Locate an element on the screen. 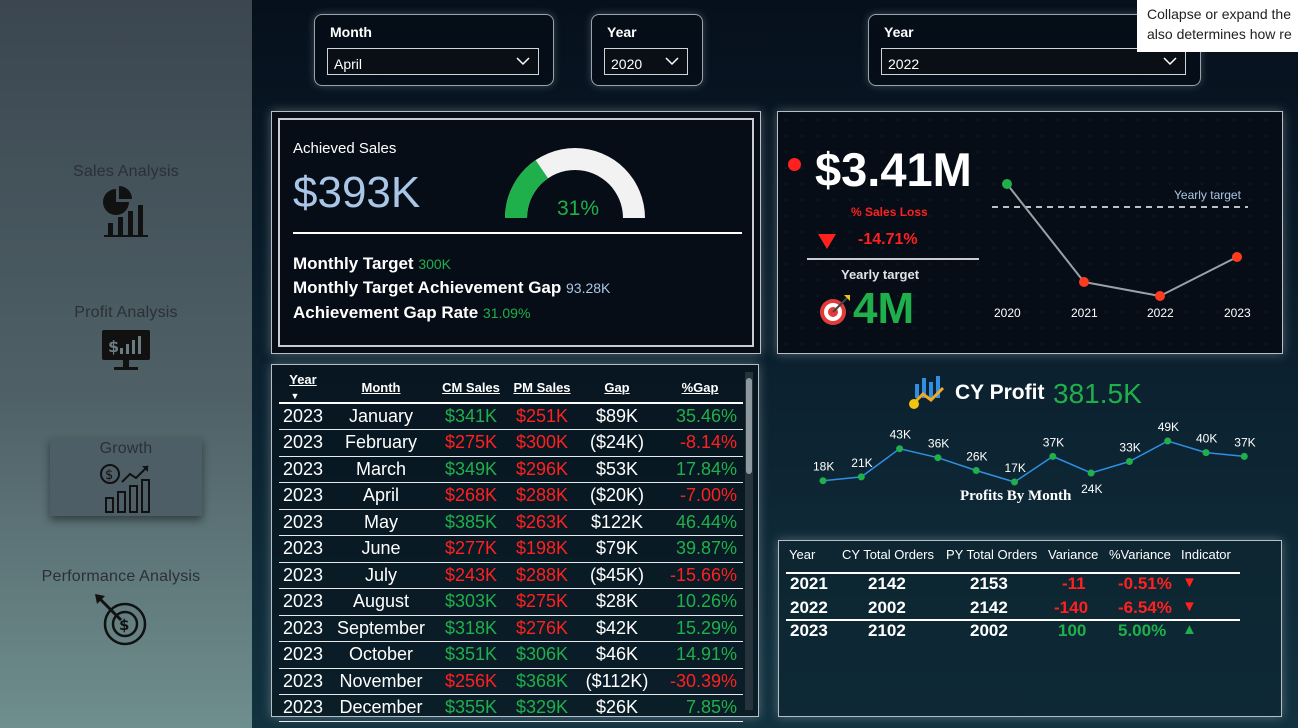 The width and height of the screenshot is (1298, 728). cell-pm-sales: $329K is located at coordinates (542, 708).